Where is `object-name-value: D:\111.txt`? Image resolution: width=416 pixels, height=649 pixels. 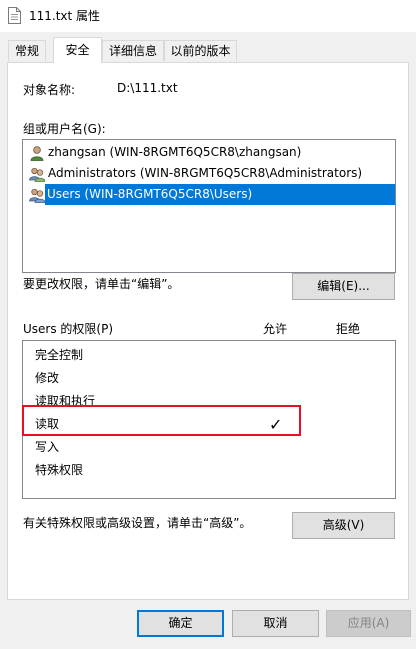 object-name-value: D:\111.txt is located at coordinates (147, 88).